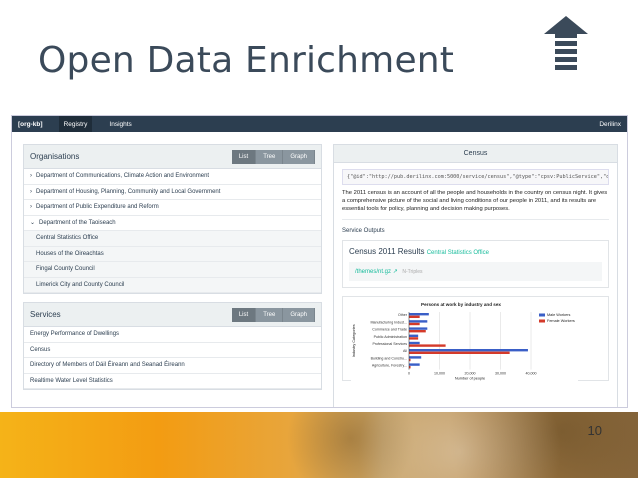 The image size is (638, 478). Describe the element at coordinates (387, 251) in the screenshot. I see `output-title: Census 2011 Results` at that location.